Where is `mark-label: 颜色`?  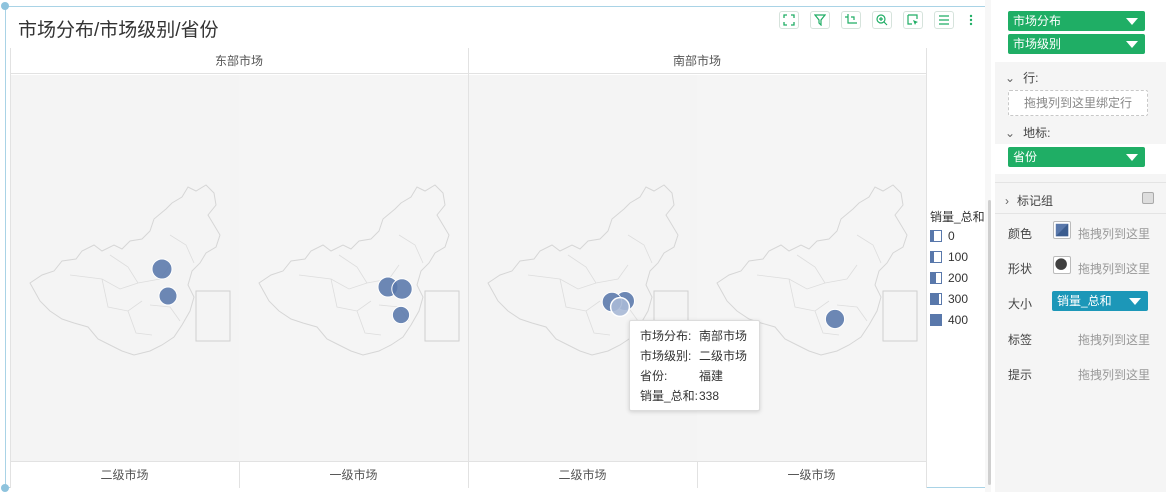 mark-label: 颜色 is located at coordinates (1020, 234).